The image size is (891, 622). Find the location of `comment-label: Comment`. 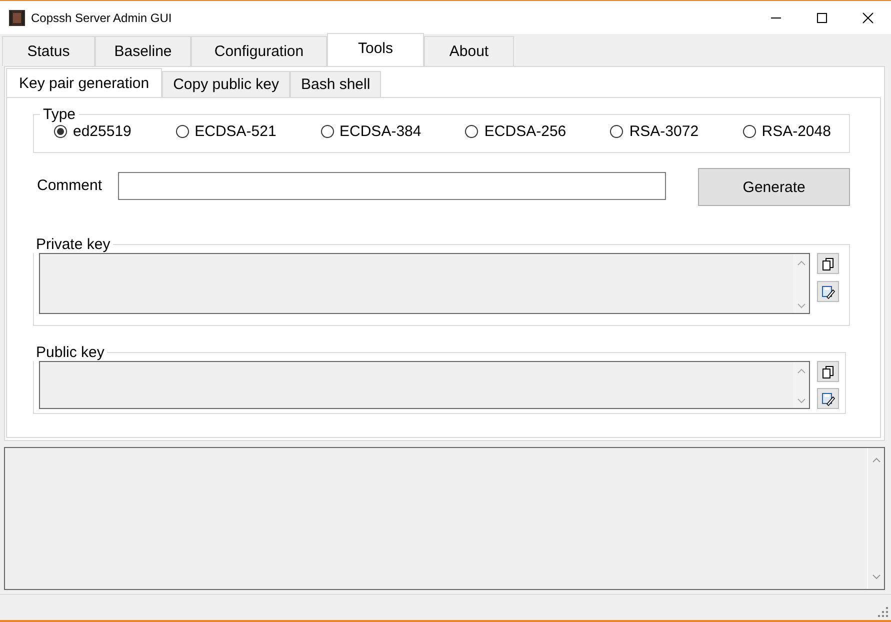

comment-label: Comment is located at coordinates (70, 185).